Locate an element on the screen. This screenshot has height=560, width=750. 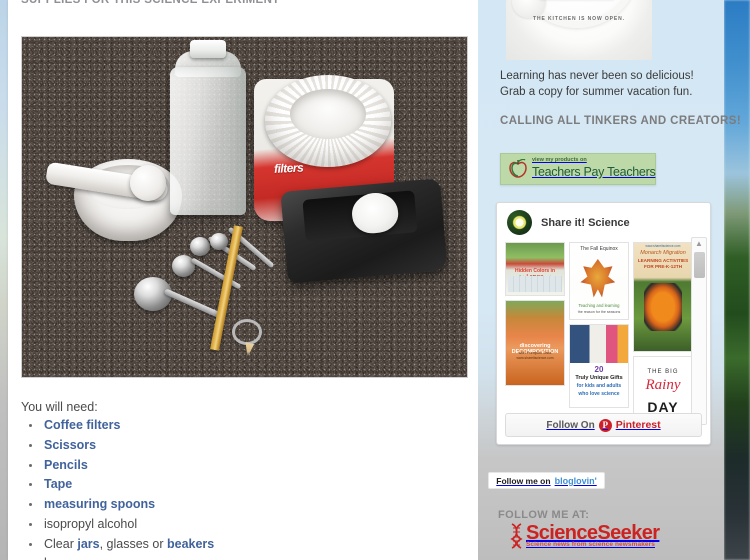
supply-link: measuring spoons is located at coordinates (99, 504).